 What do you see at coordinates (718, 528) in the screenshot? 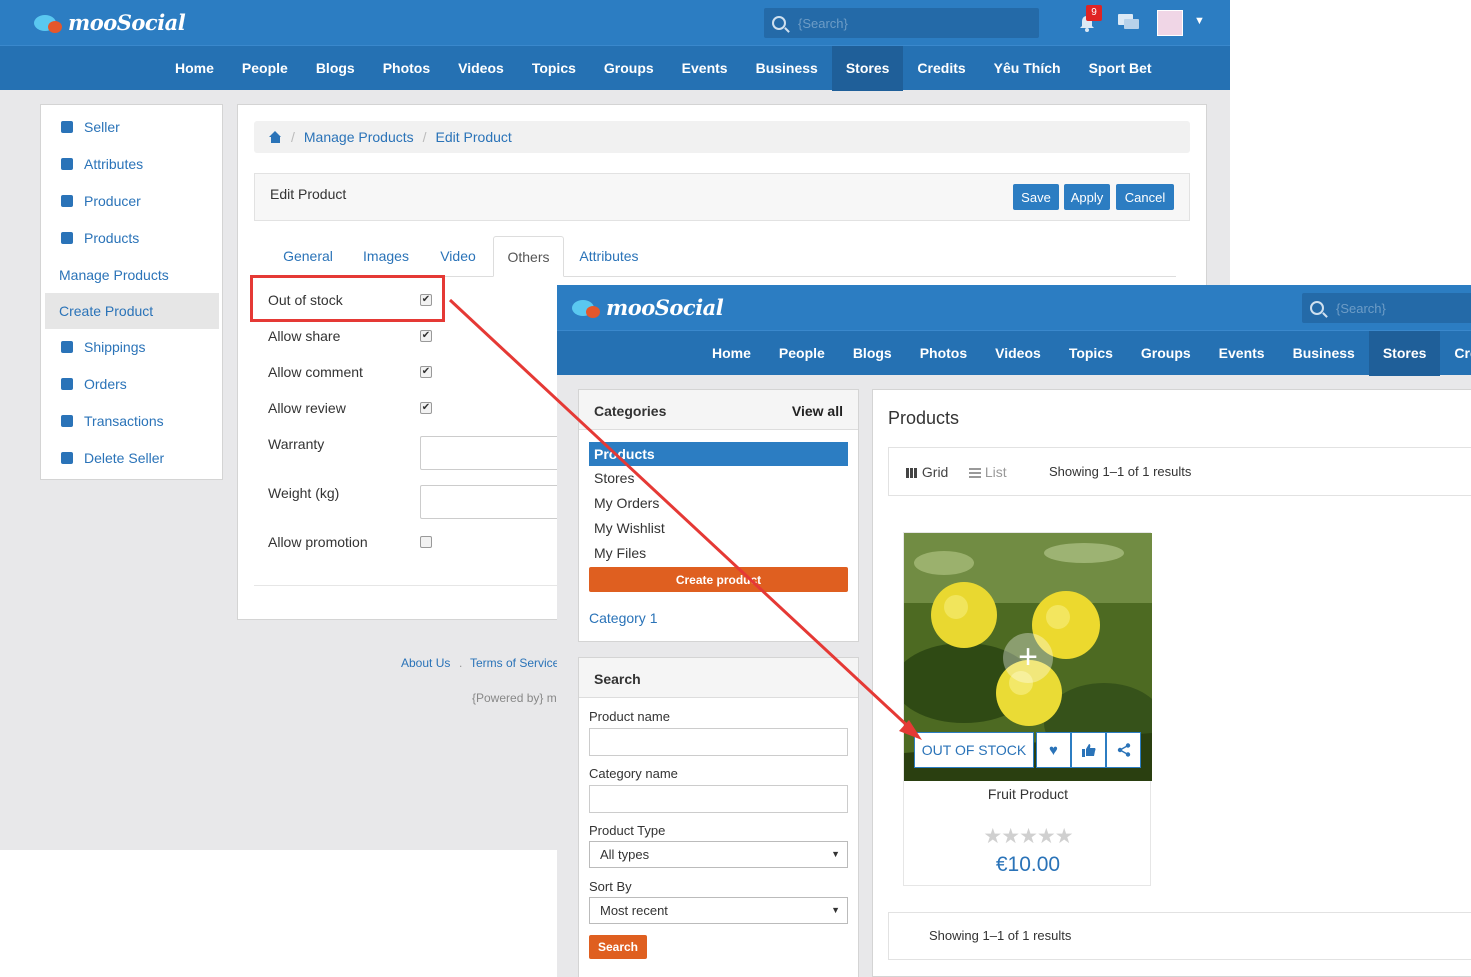
I see `category-my-wishlist: My Wishlist` at bounding box center [718, 528].